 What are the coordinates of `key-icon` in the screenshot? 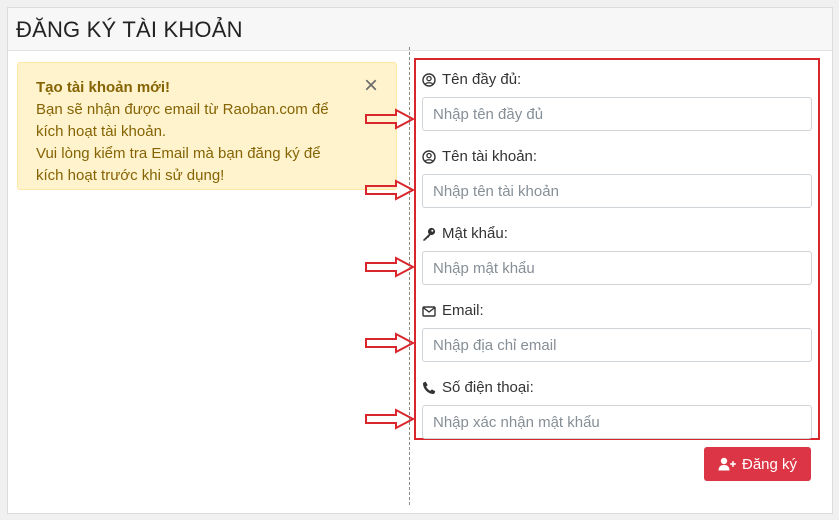 It's located at (429, 234).